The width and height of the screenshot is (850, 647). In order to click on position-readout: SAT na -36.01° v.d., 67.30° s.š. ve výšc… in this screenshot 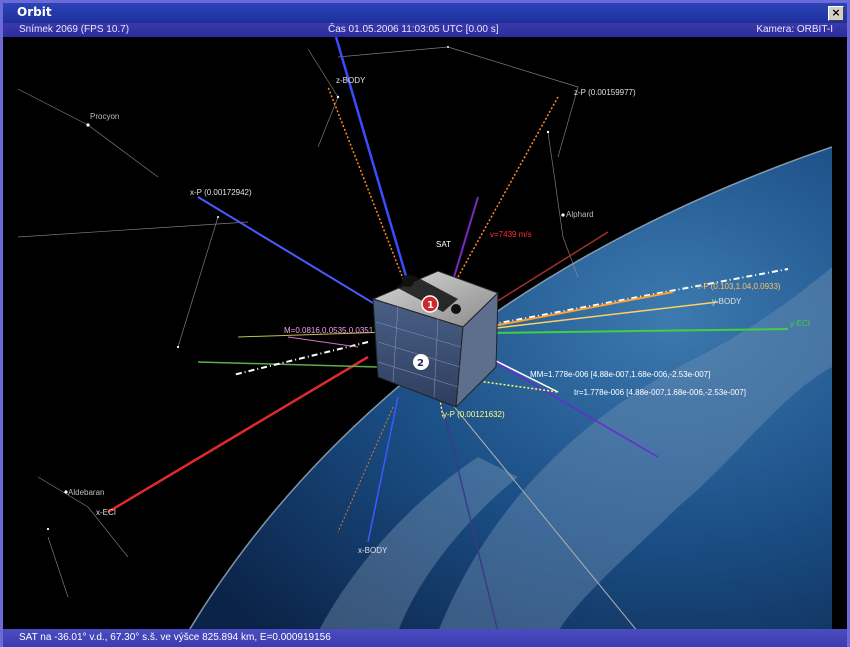, I will do `click(175, 637)`.